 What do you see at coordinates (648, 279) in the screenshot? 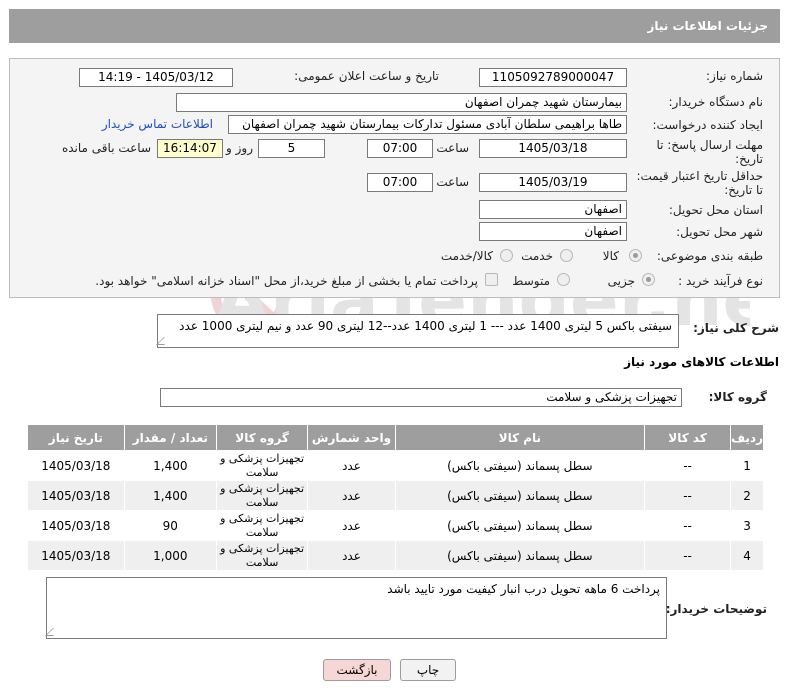
I see `process-minor-radio` at bounding box center [648, 279].